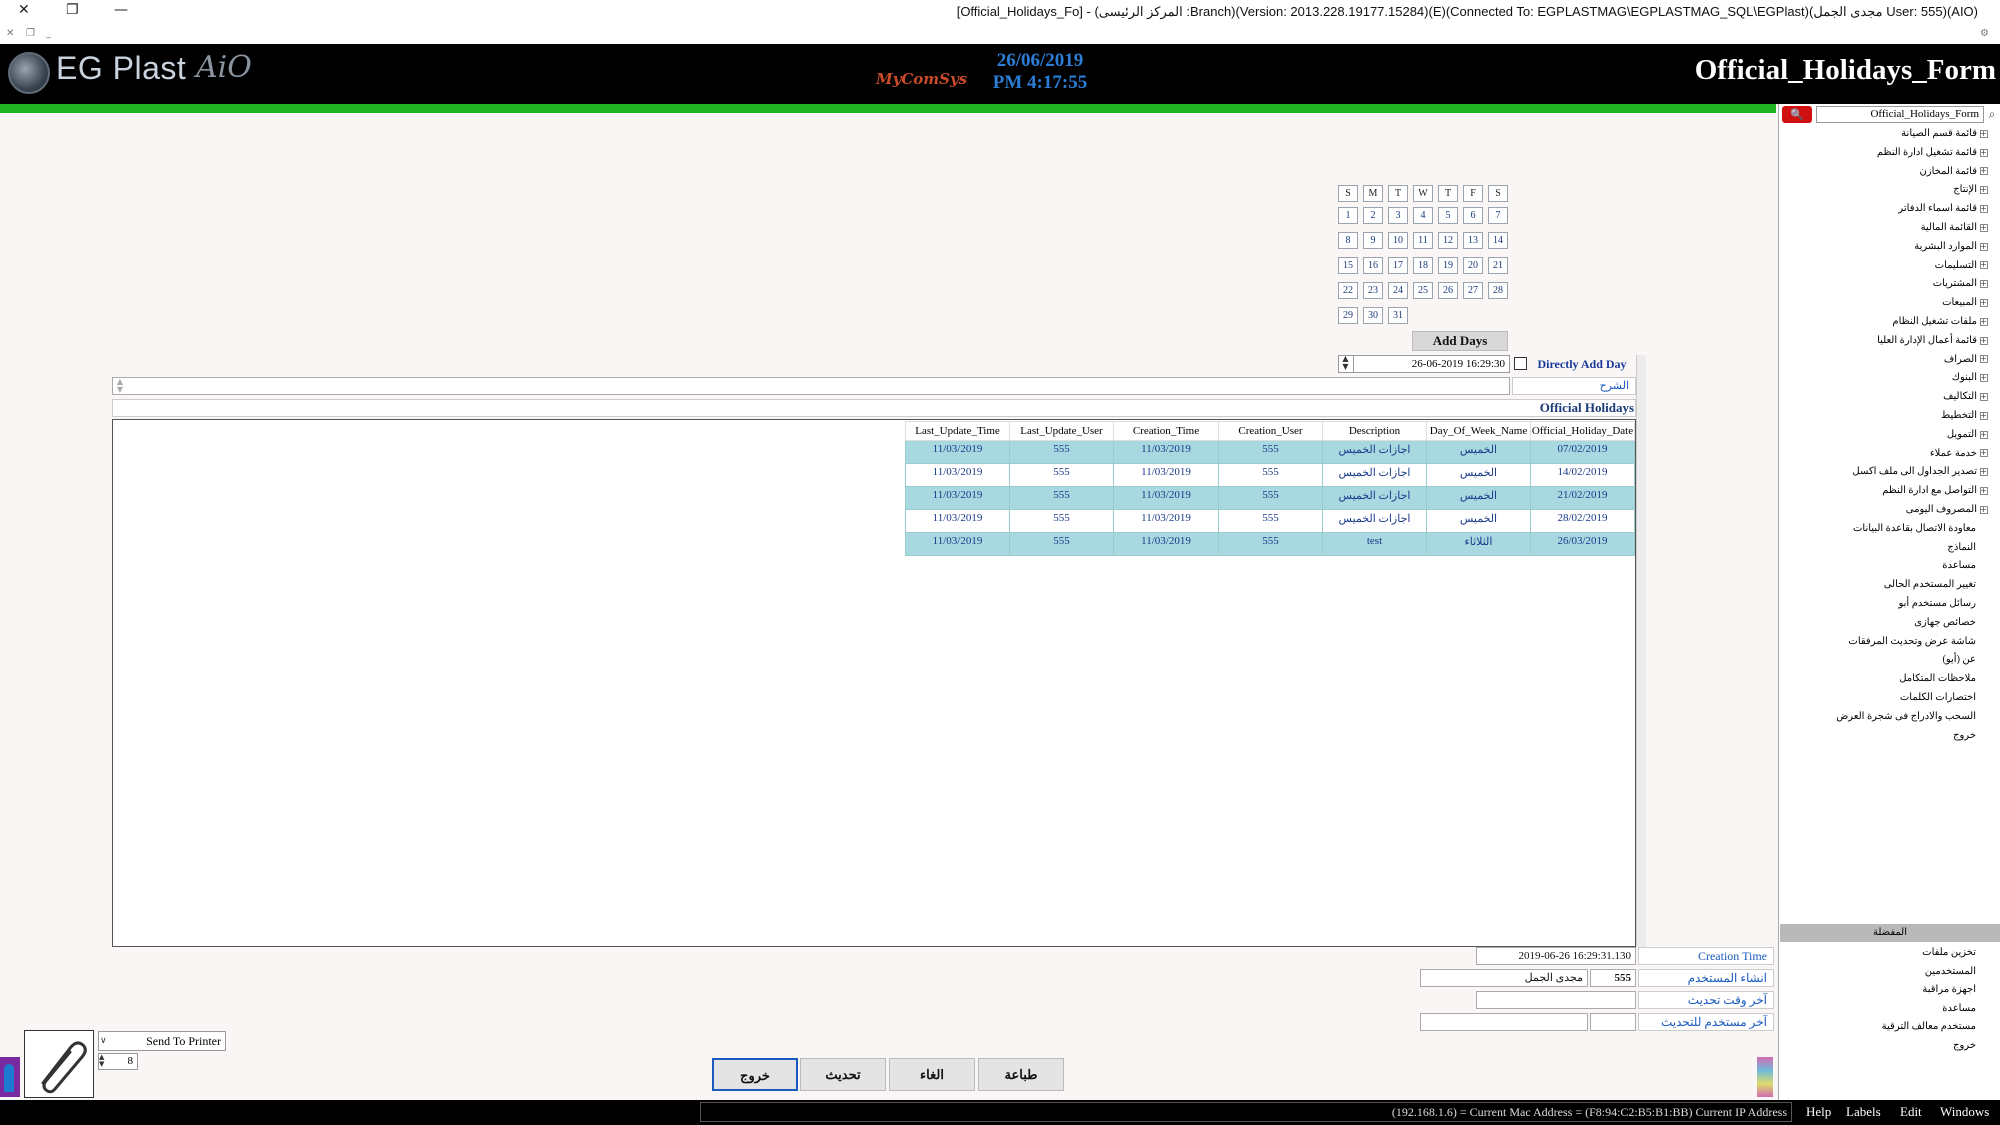  Describe the element at coordinates (1914, 529) in the screenshot. I see `sidebar-tree-item: معاودة الاتصال بقاعدة البيانات` at that location.